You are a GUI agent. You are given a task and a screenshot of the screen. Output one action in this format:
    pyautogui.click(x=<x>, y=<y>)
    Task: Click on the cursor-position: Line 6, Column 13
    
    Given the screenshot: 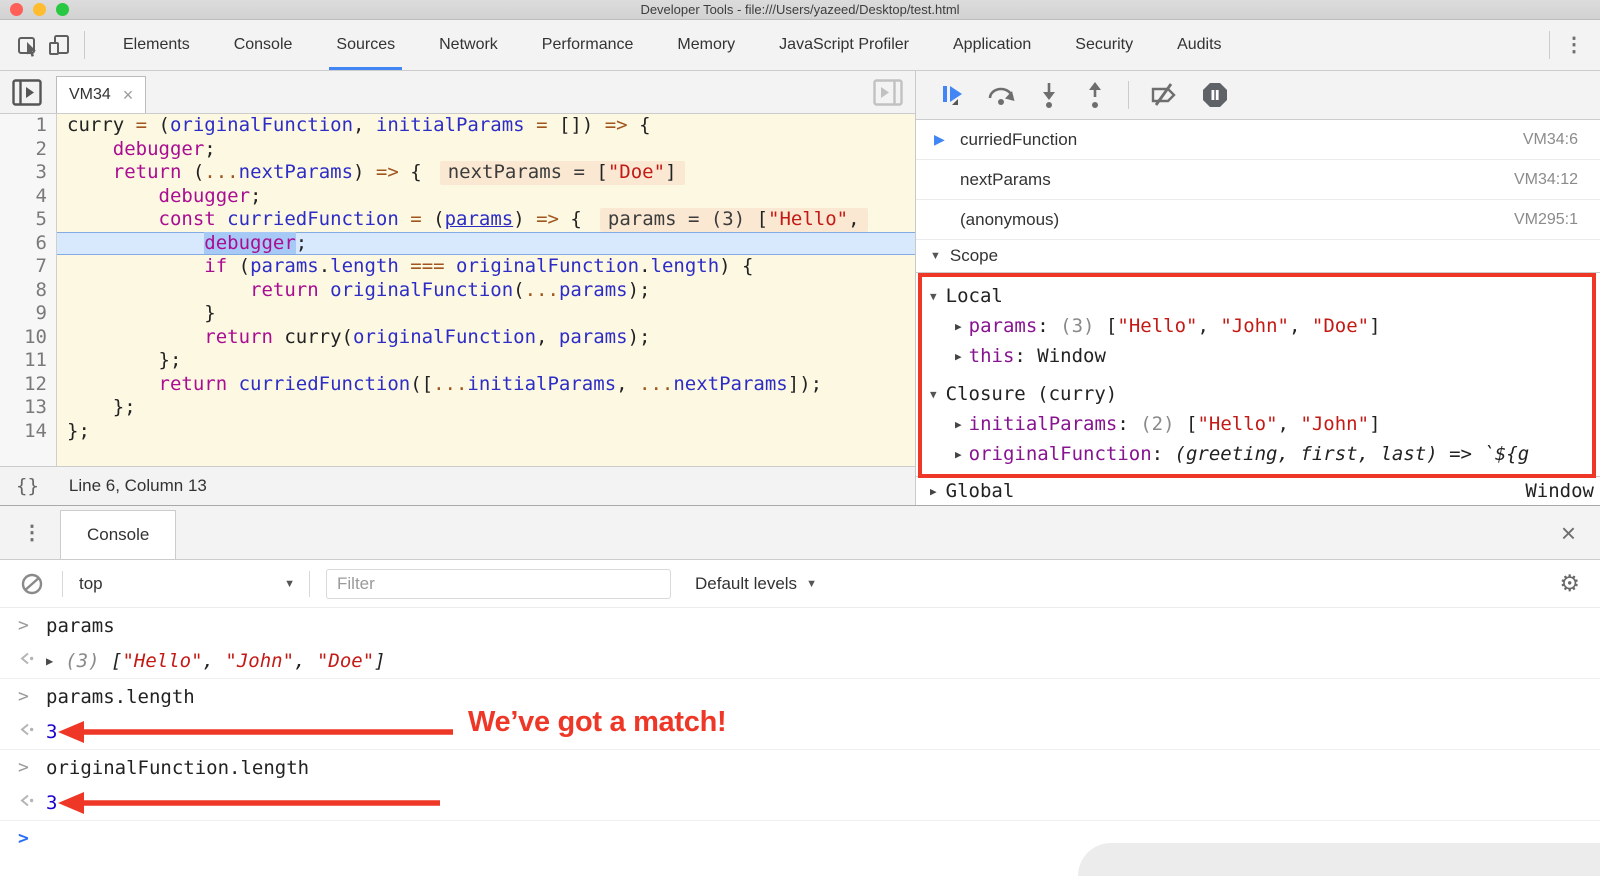 What is the action you would take?
    pyautogui.click(x=137, y=485)
    